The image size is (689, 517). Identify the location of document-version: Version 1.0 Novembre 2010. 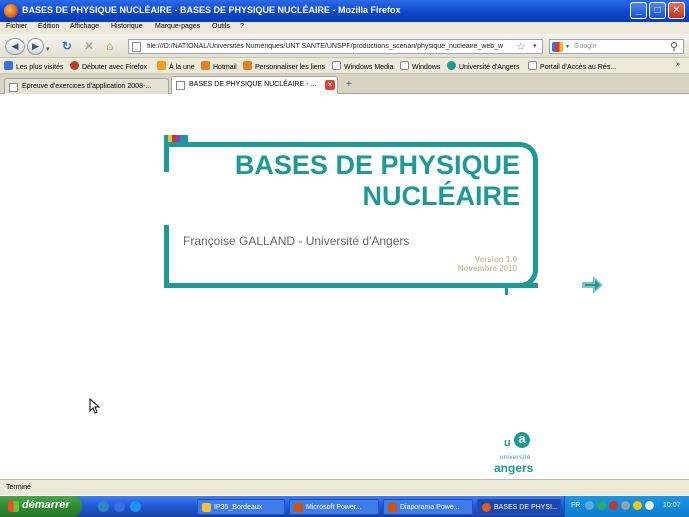
(448, 264).